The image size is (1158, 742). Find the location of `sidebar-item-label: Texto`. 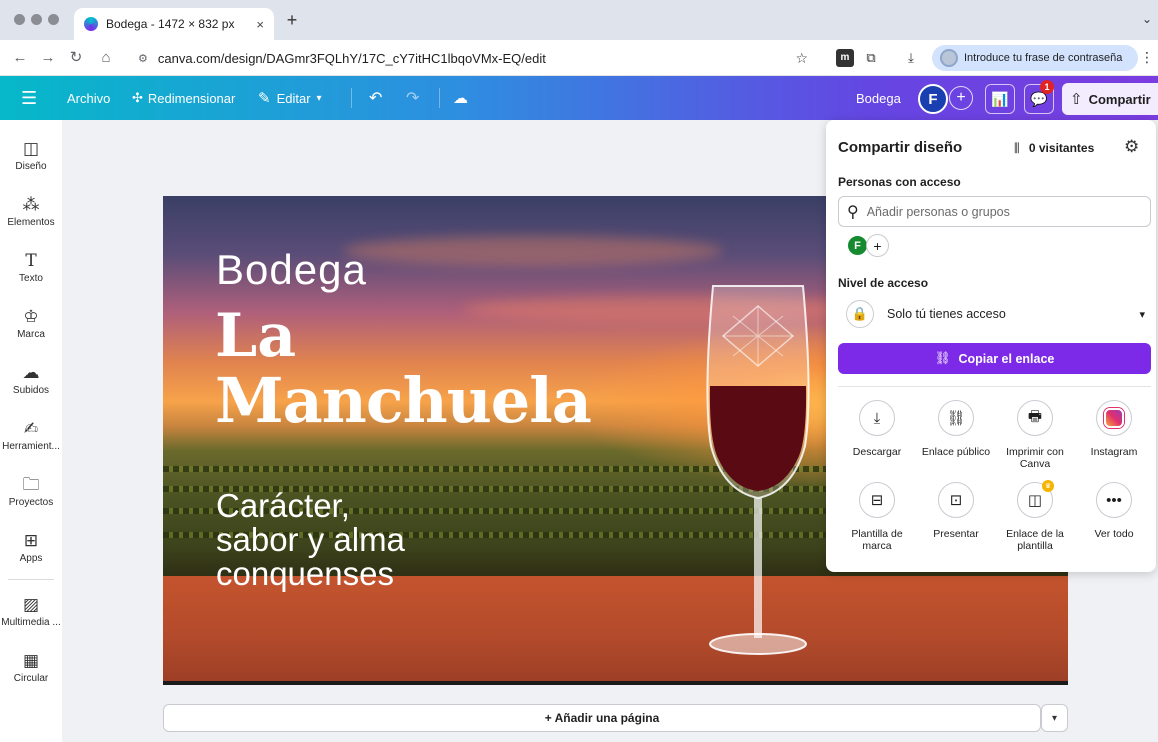

sidebar-item-label: Texto is located at coordinates (31, 278).